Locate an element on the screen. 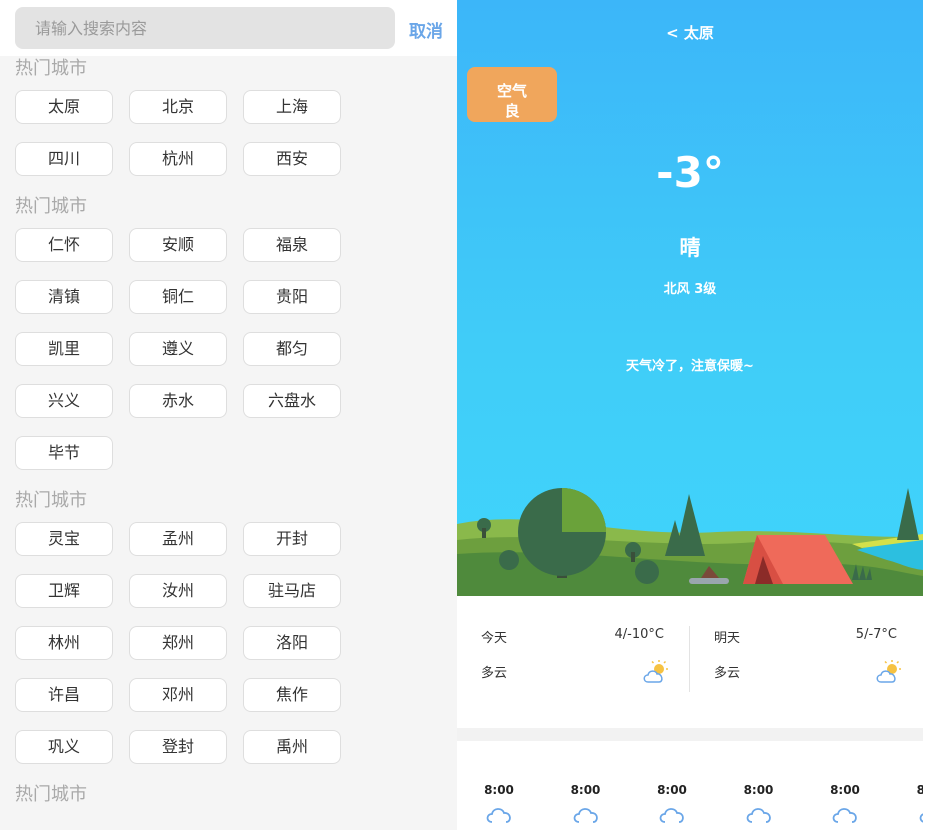 The height and width of the screenshot is (830, 925). city-button: 登封 is located at coordinates (178, 747).